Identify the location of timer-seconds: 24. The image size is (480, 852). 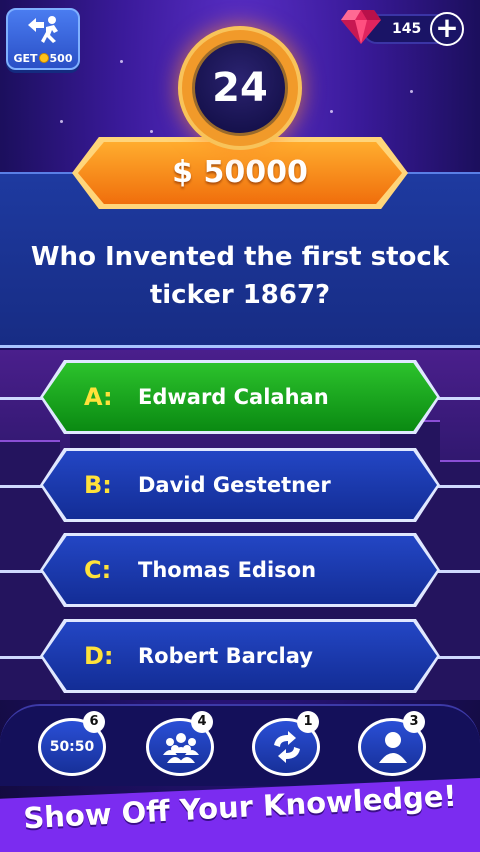
(240, 88).